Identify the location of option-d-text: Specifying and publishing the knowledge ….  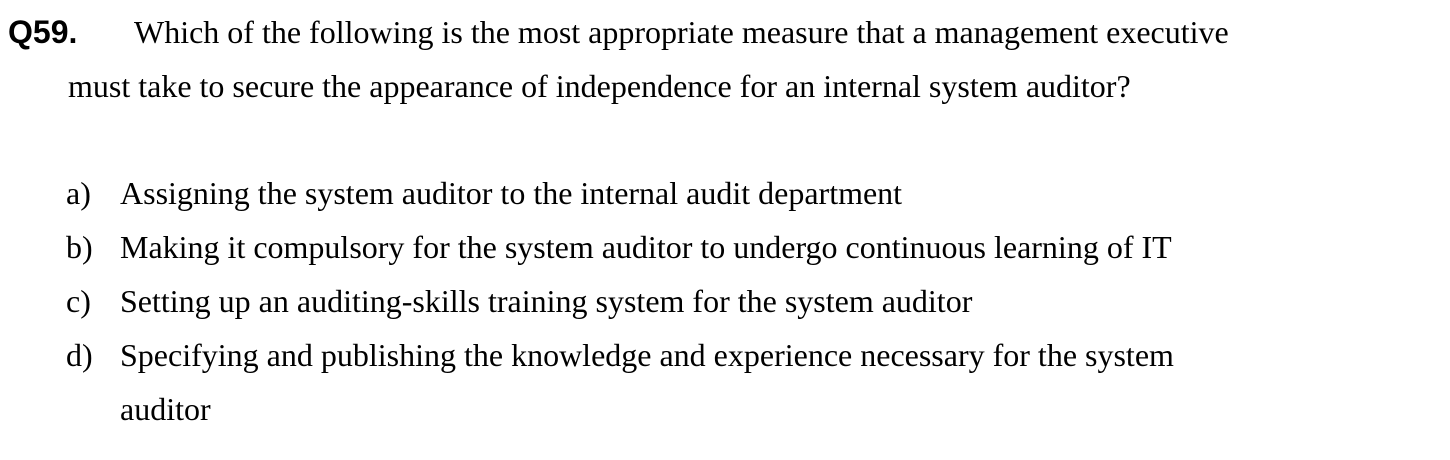
(647, 355).